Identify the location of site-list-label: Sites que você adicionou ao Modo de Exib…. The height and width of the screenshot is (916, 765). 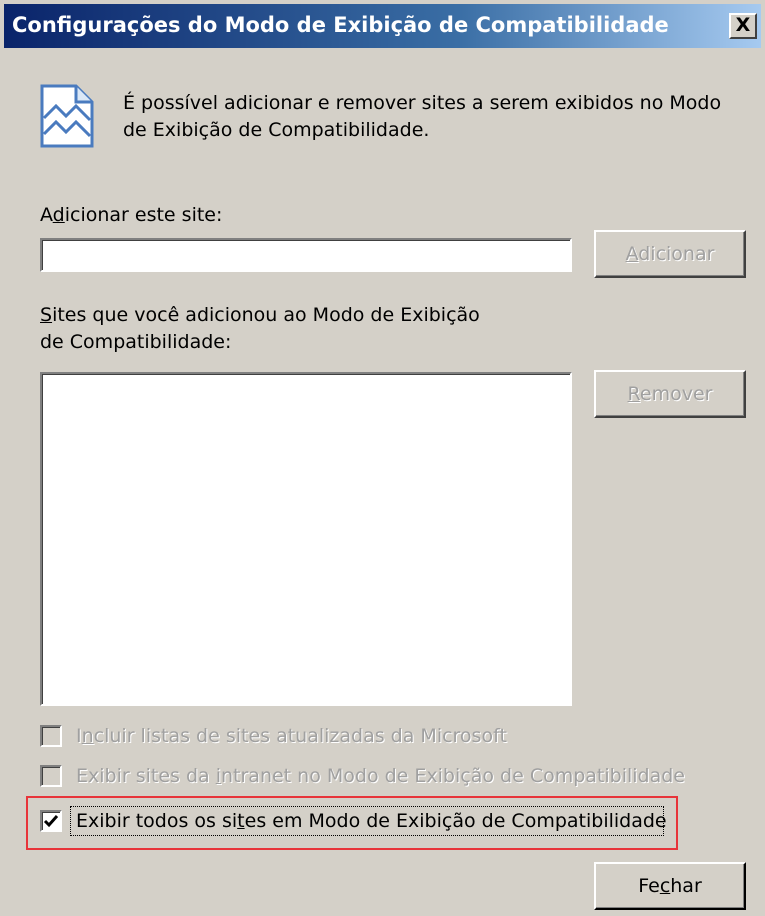
(260, 315).